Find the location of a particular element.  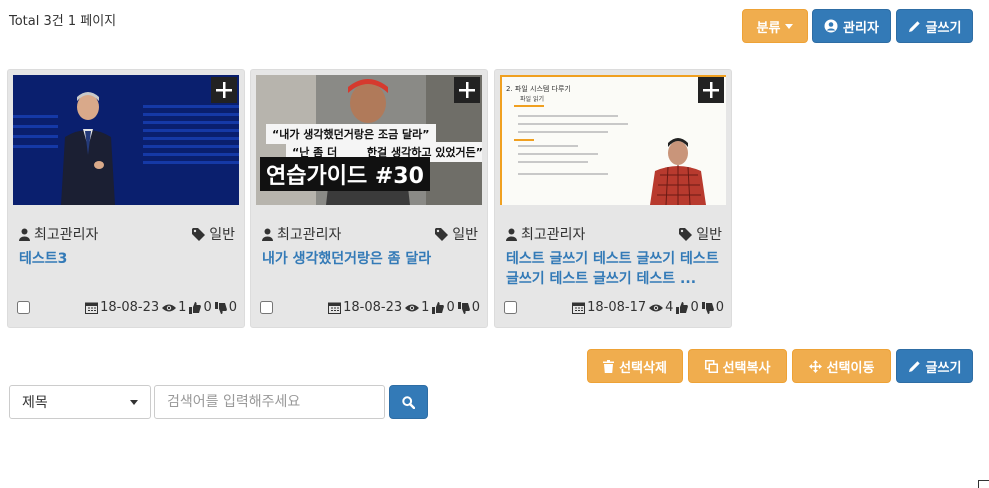

category-dropdown-button: 분류 is located at coordinates (775, 26).